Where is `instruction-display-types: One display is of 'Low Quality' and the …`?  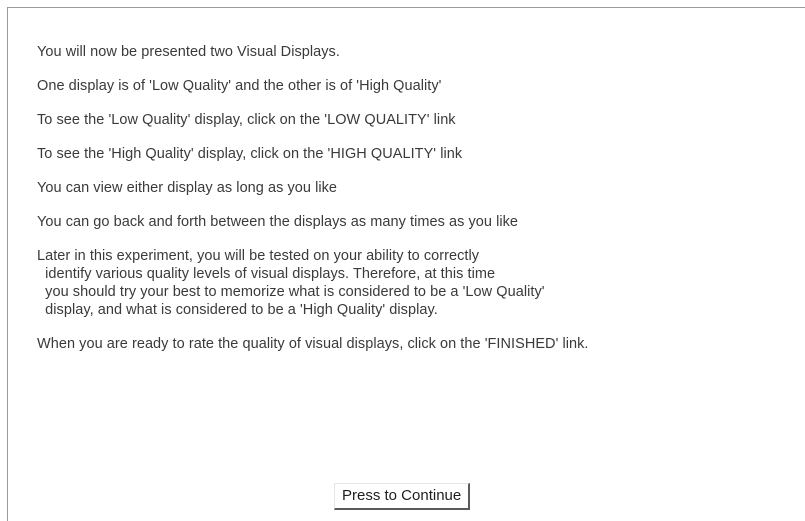 instruction-display-types: One display is of 'Low Quality' and the … is located at coordinates (239, 86).